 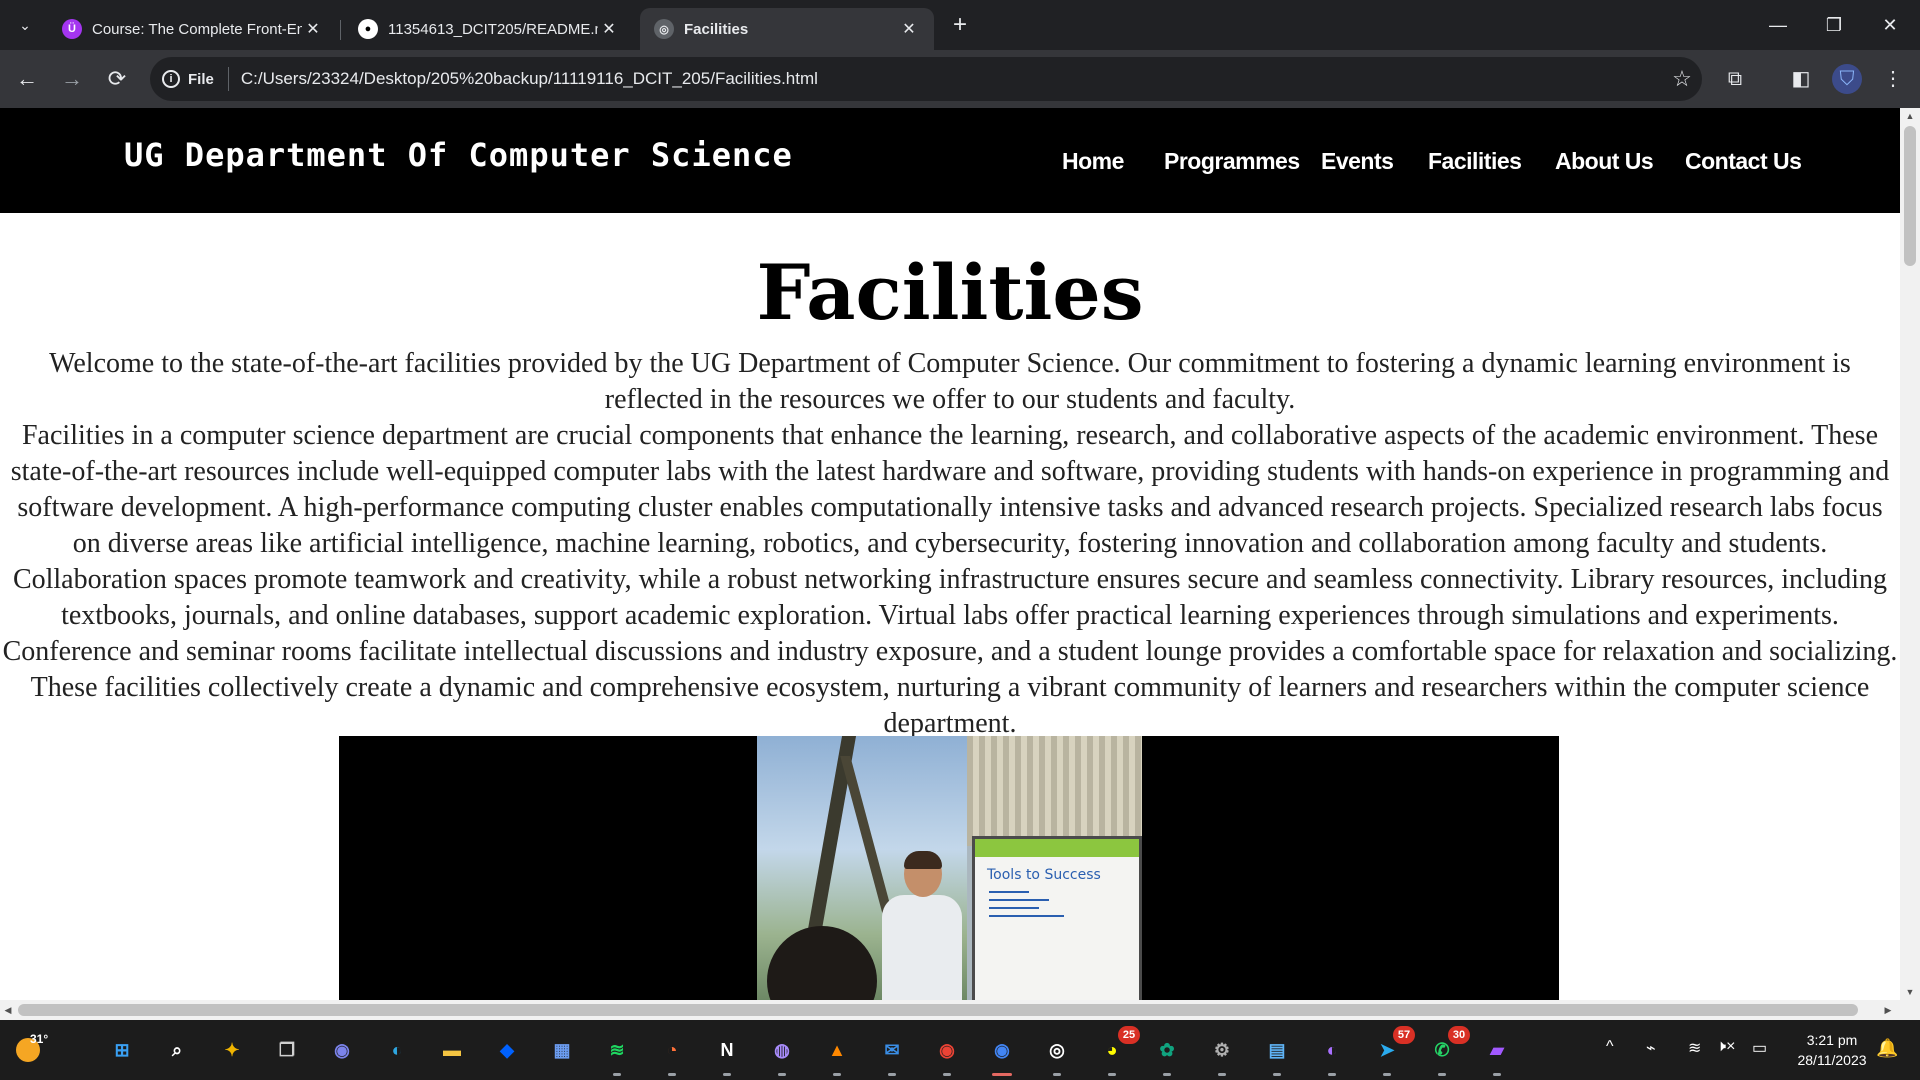 I want to click on obs-studio-icon: ◎, so click(x=1057, y=1054).